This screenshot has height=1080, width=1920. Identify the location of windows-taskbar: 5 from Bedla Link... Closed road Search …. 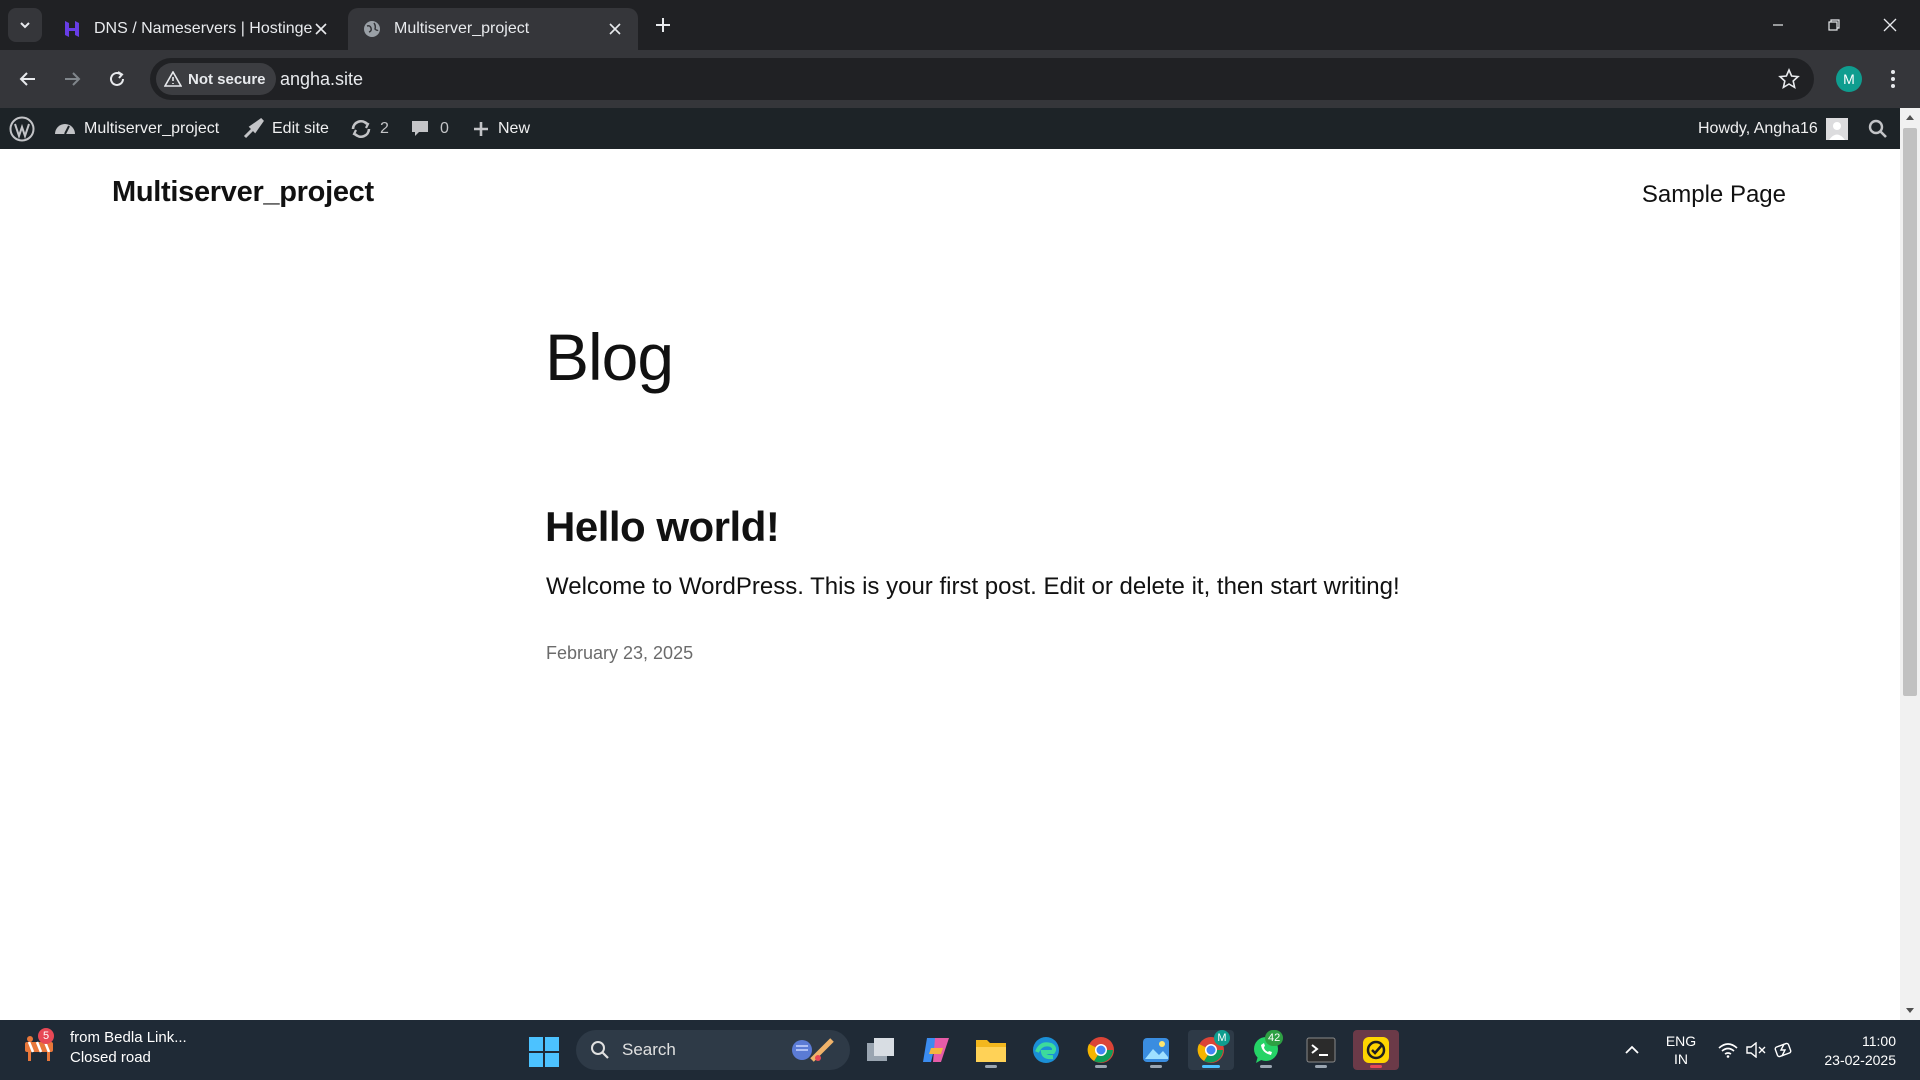
(960, 1050).